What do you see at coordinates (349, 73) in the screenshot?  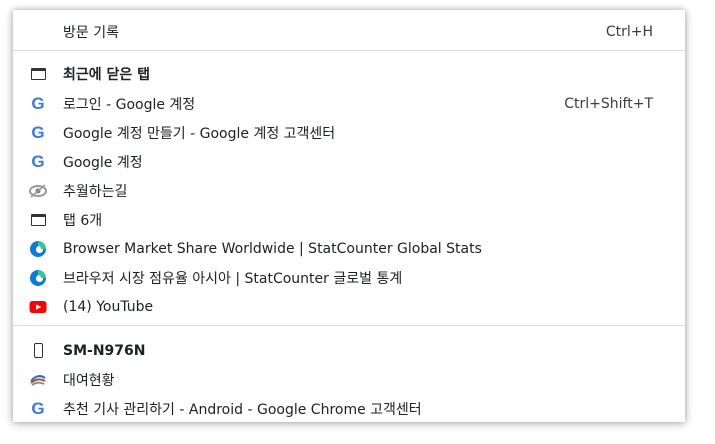 I see `recently-closed-header: 최근에 닫은 탭` at bounding box center [349, 73].